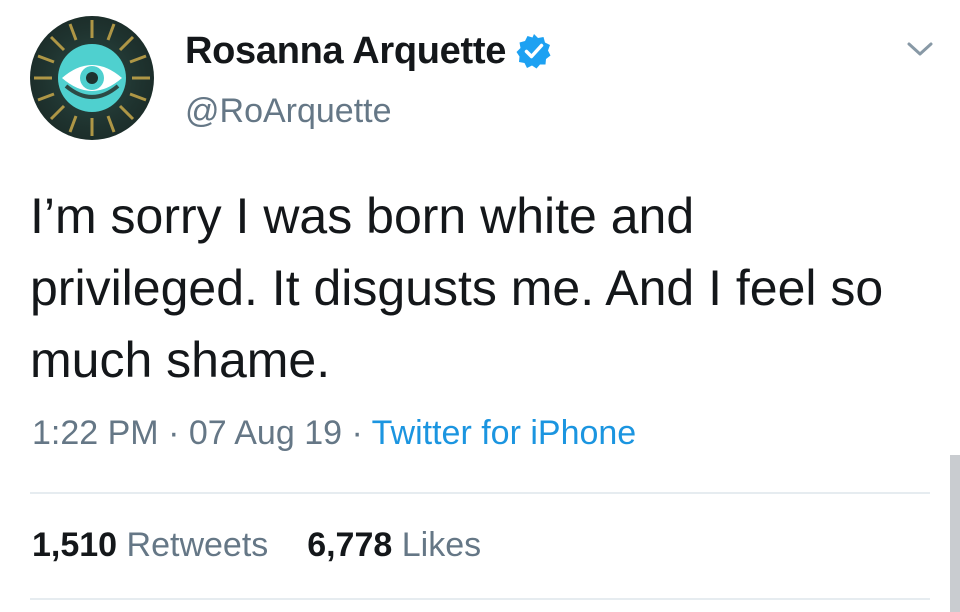 The height and width of the screenshot is (612, 960). I want to click on tweet-stats: 1,510 Retweets 6,778 Likes, so click(256, 545).